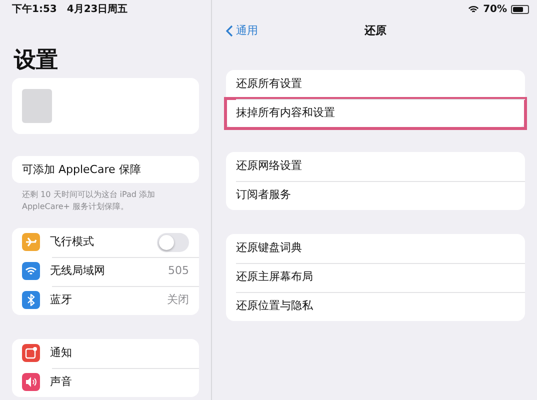 Image resolution: width=537 pixels, height=400 pixels. Describe the element at coordinates (375, 277) in the screenshot. I see `reset-option: 还原主屏幕布局` at that location.